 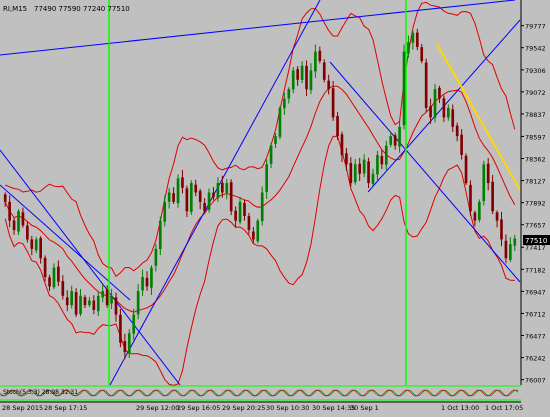 I want to click on price-tick-label: 78362, so click(x=535, y=160).